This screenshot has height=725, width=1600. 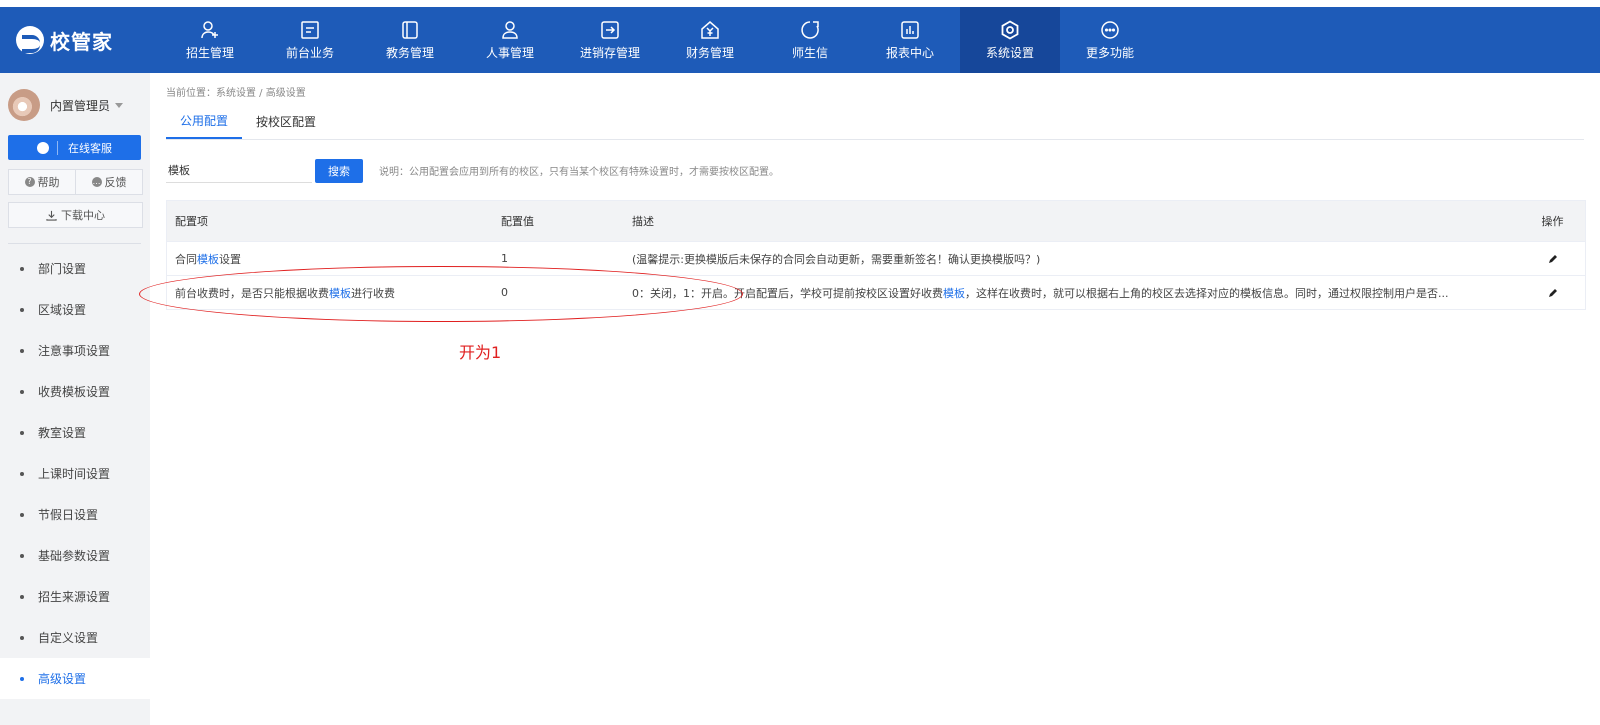 I want to click on book-icon, so click(x=410, y=29).